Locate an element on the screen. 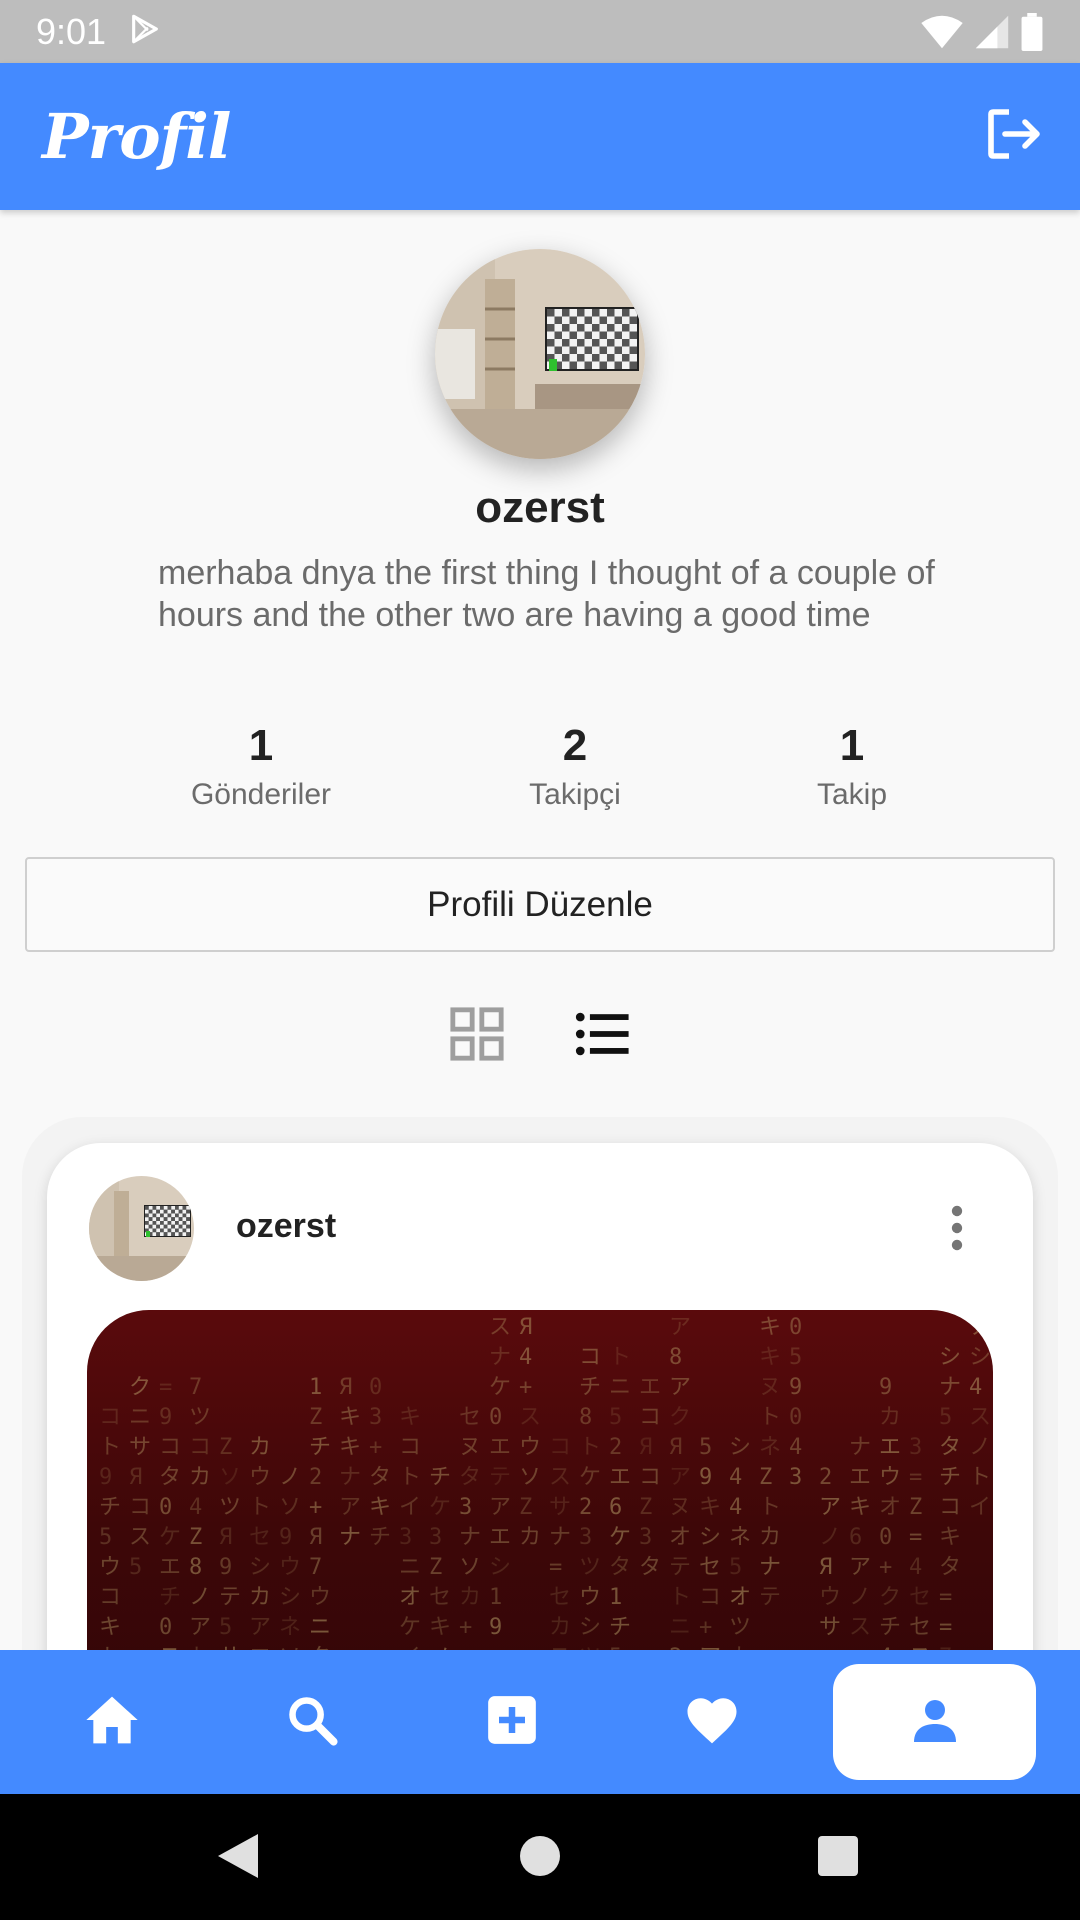  status-left: 9:01 is located at coordinates (99, 32).